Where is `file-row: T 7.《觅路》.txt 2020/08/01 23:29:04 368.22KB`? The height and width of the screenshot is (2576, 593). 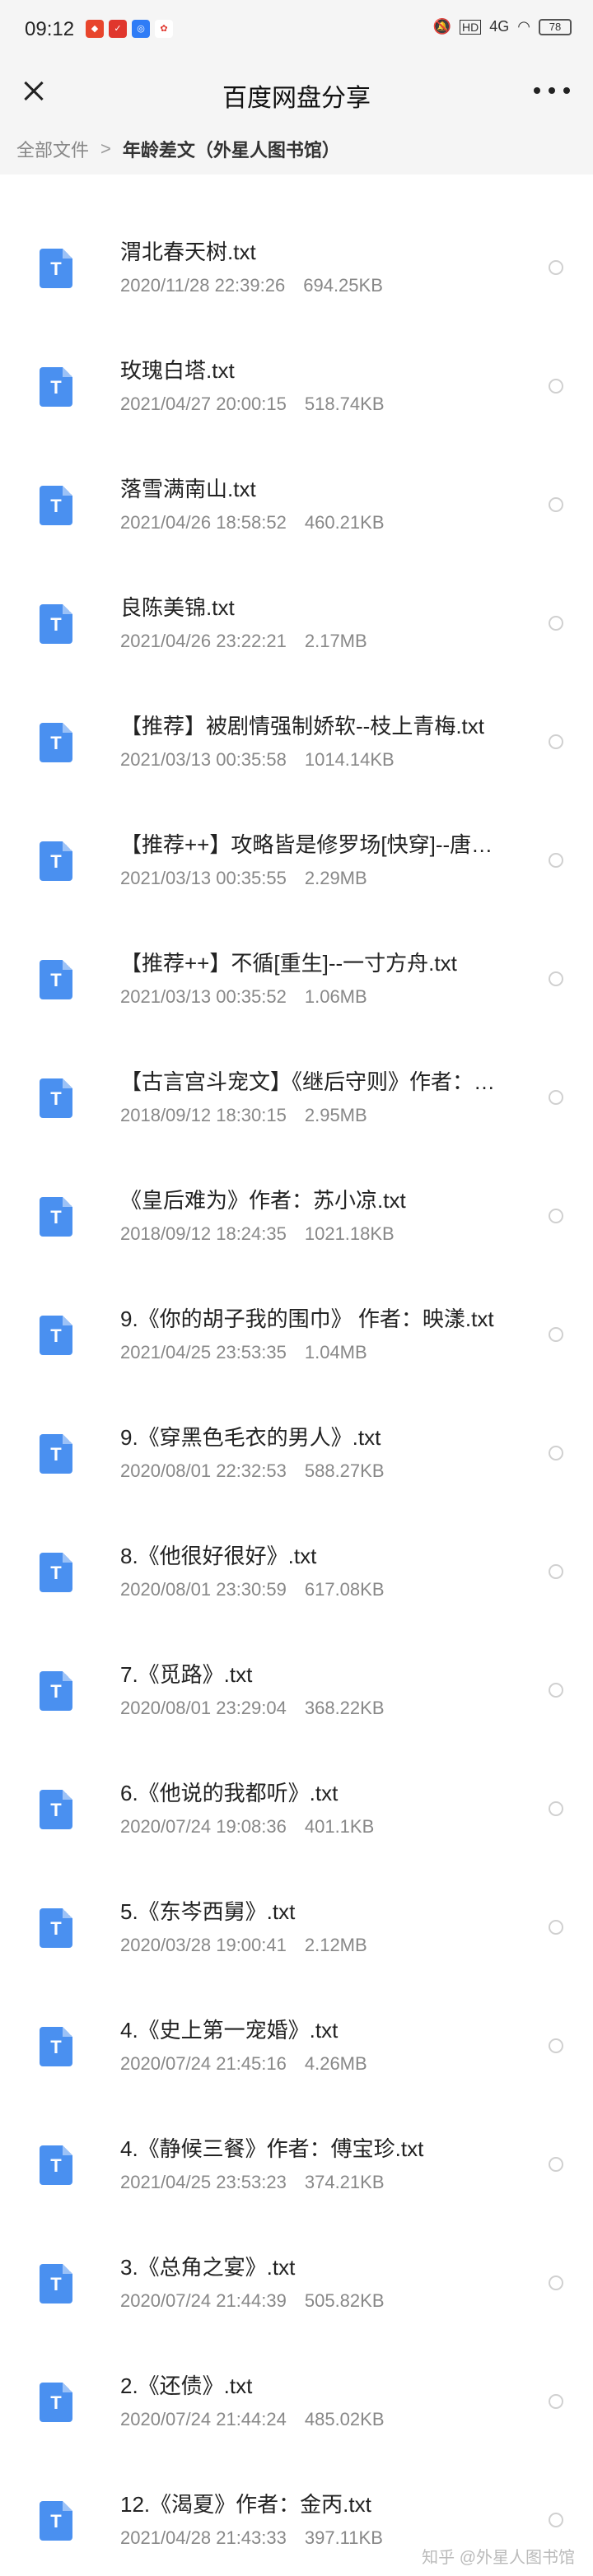 file-row: T 7.《觅路》.txt 2020/08/01 23:29:04 368.22KB is located at coordinates (296, 1692).